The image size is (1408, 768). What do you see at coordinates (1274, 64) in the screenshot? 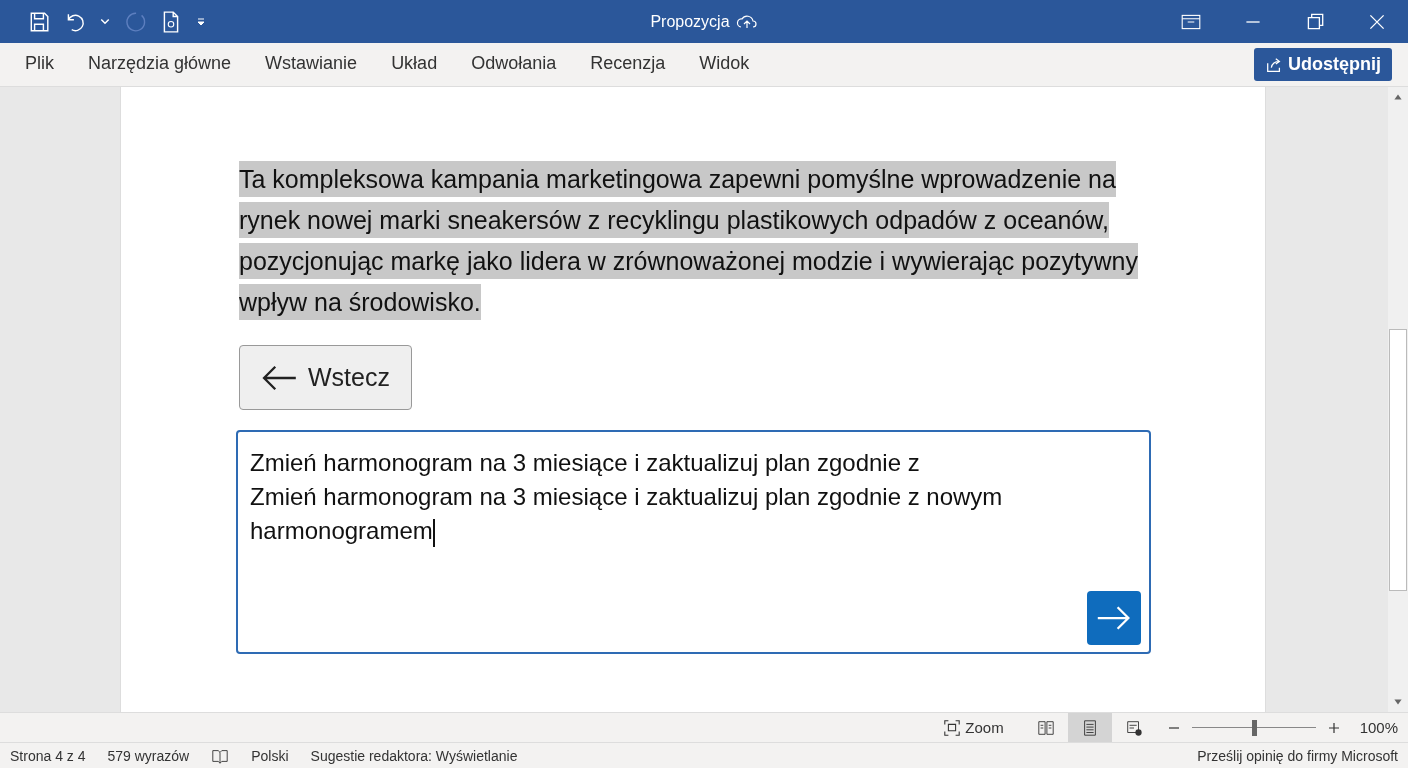
I see `share-icon` at bounding box center [1274, 64].